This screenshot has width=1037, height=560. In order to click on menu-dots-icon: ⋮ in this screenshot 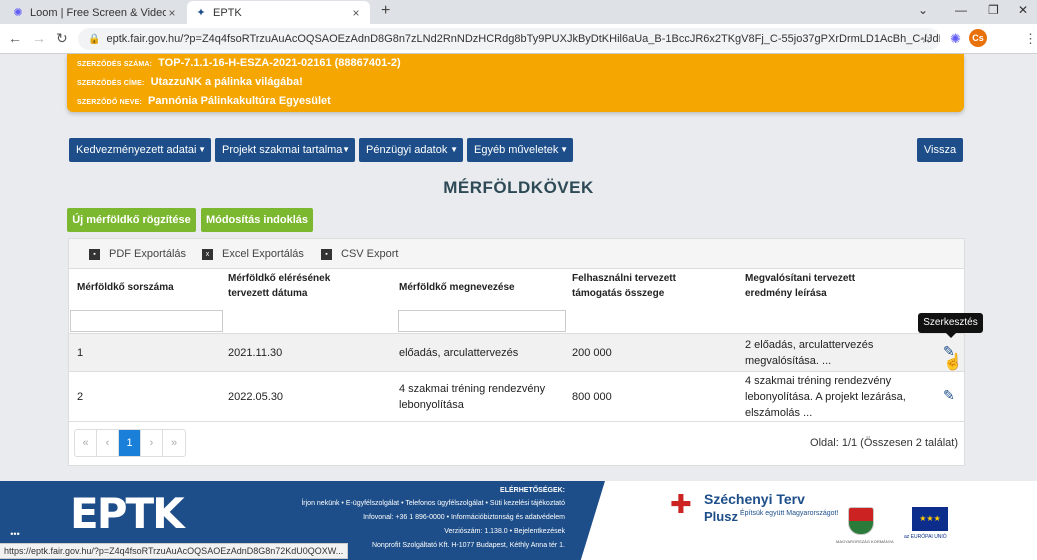, I will do `click(1030, 39)`.